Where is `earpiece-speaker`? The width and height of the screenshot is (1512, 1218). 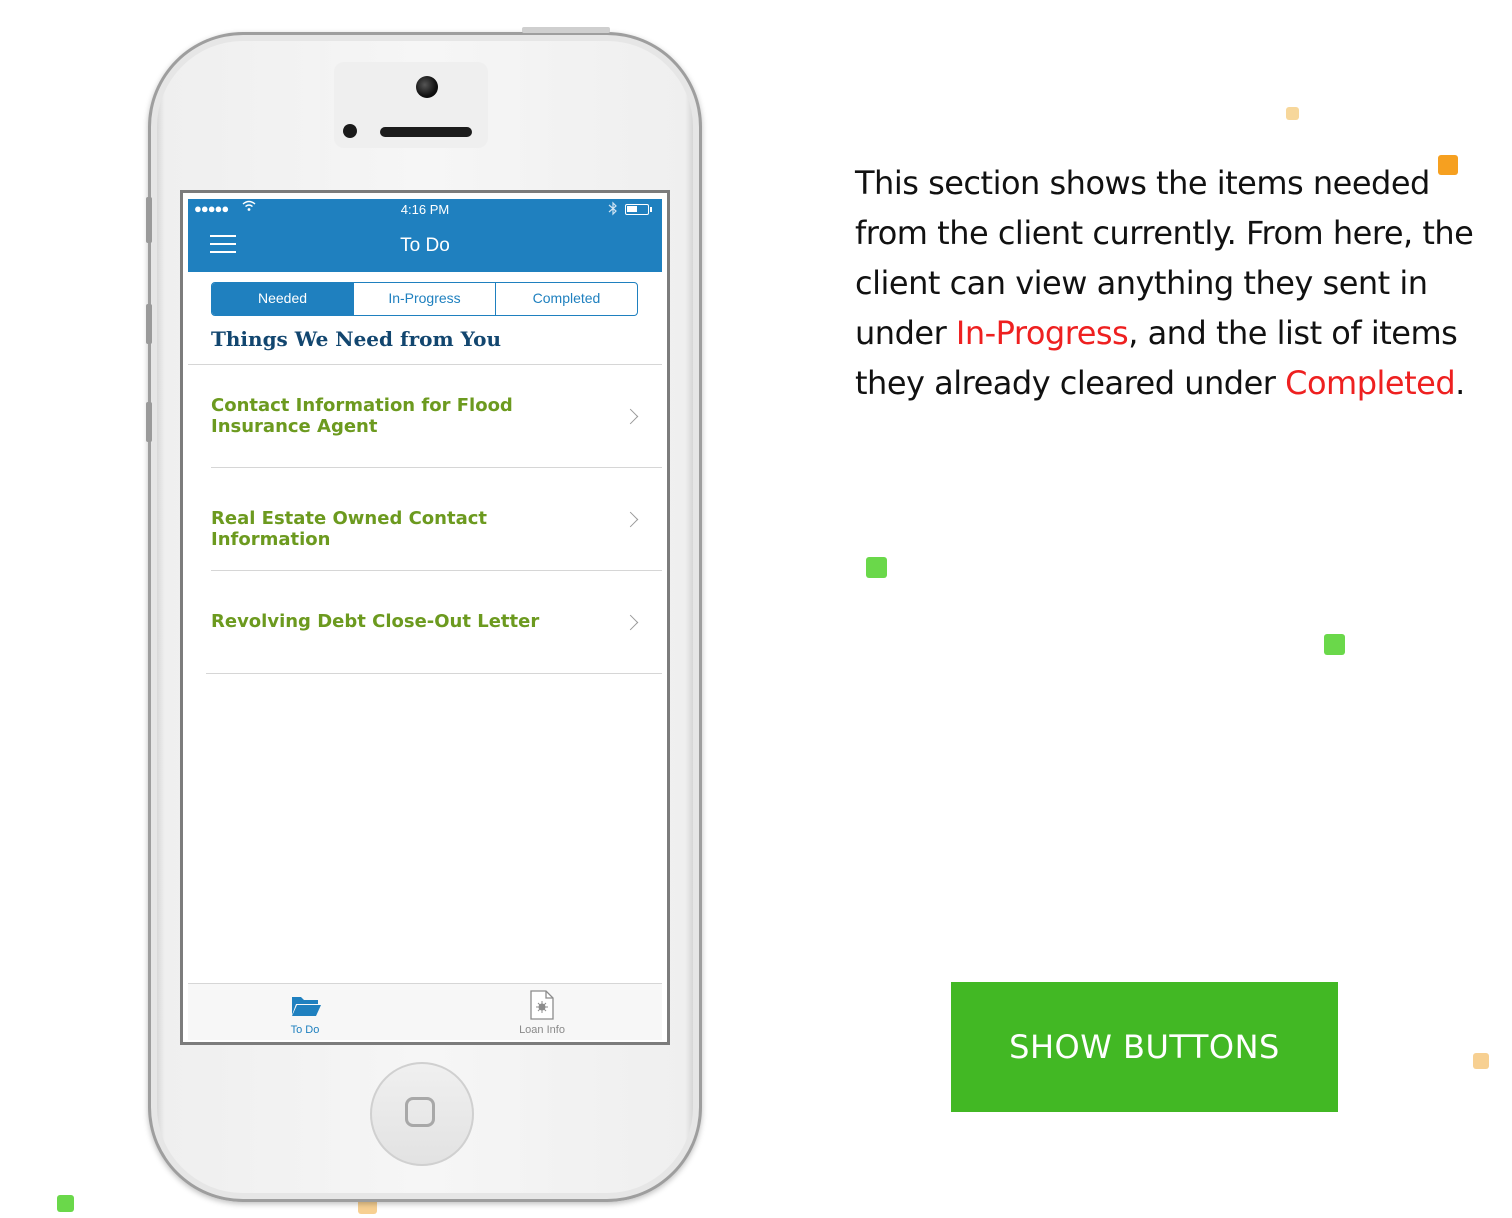
earpiece-speaker is located at coordinates (426, 132).